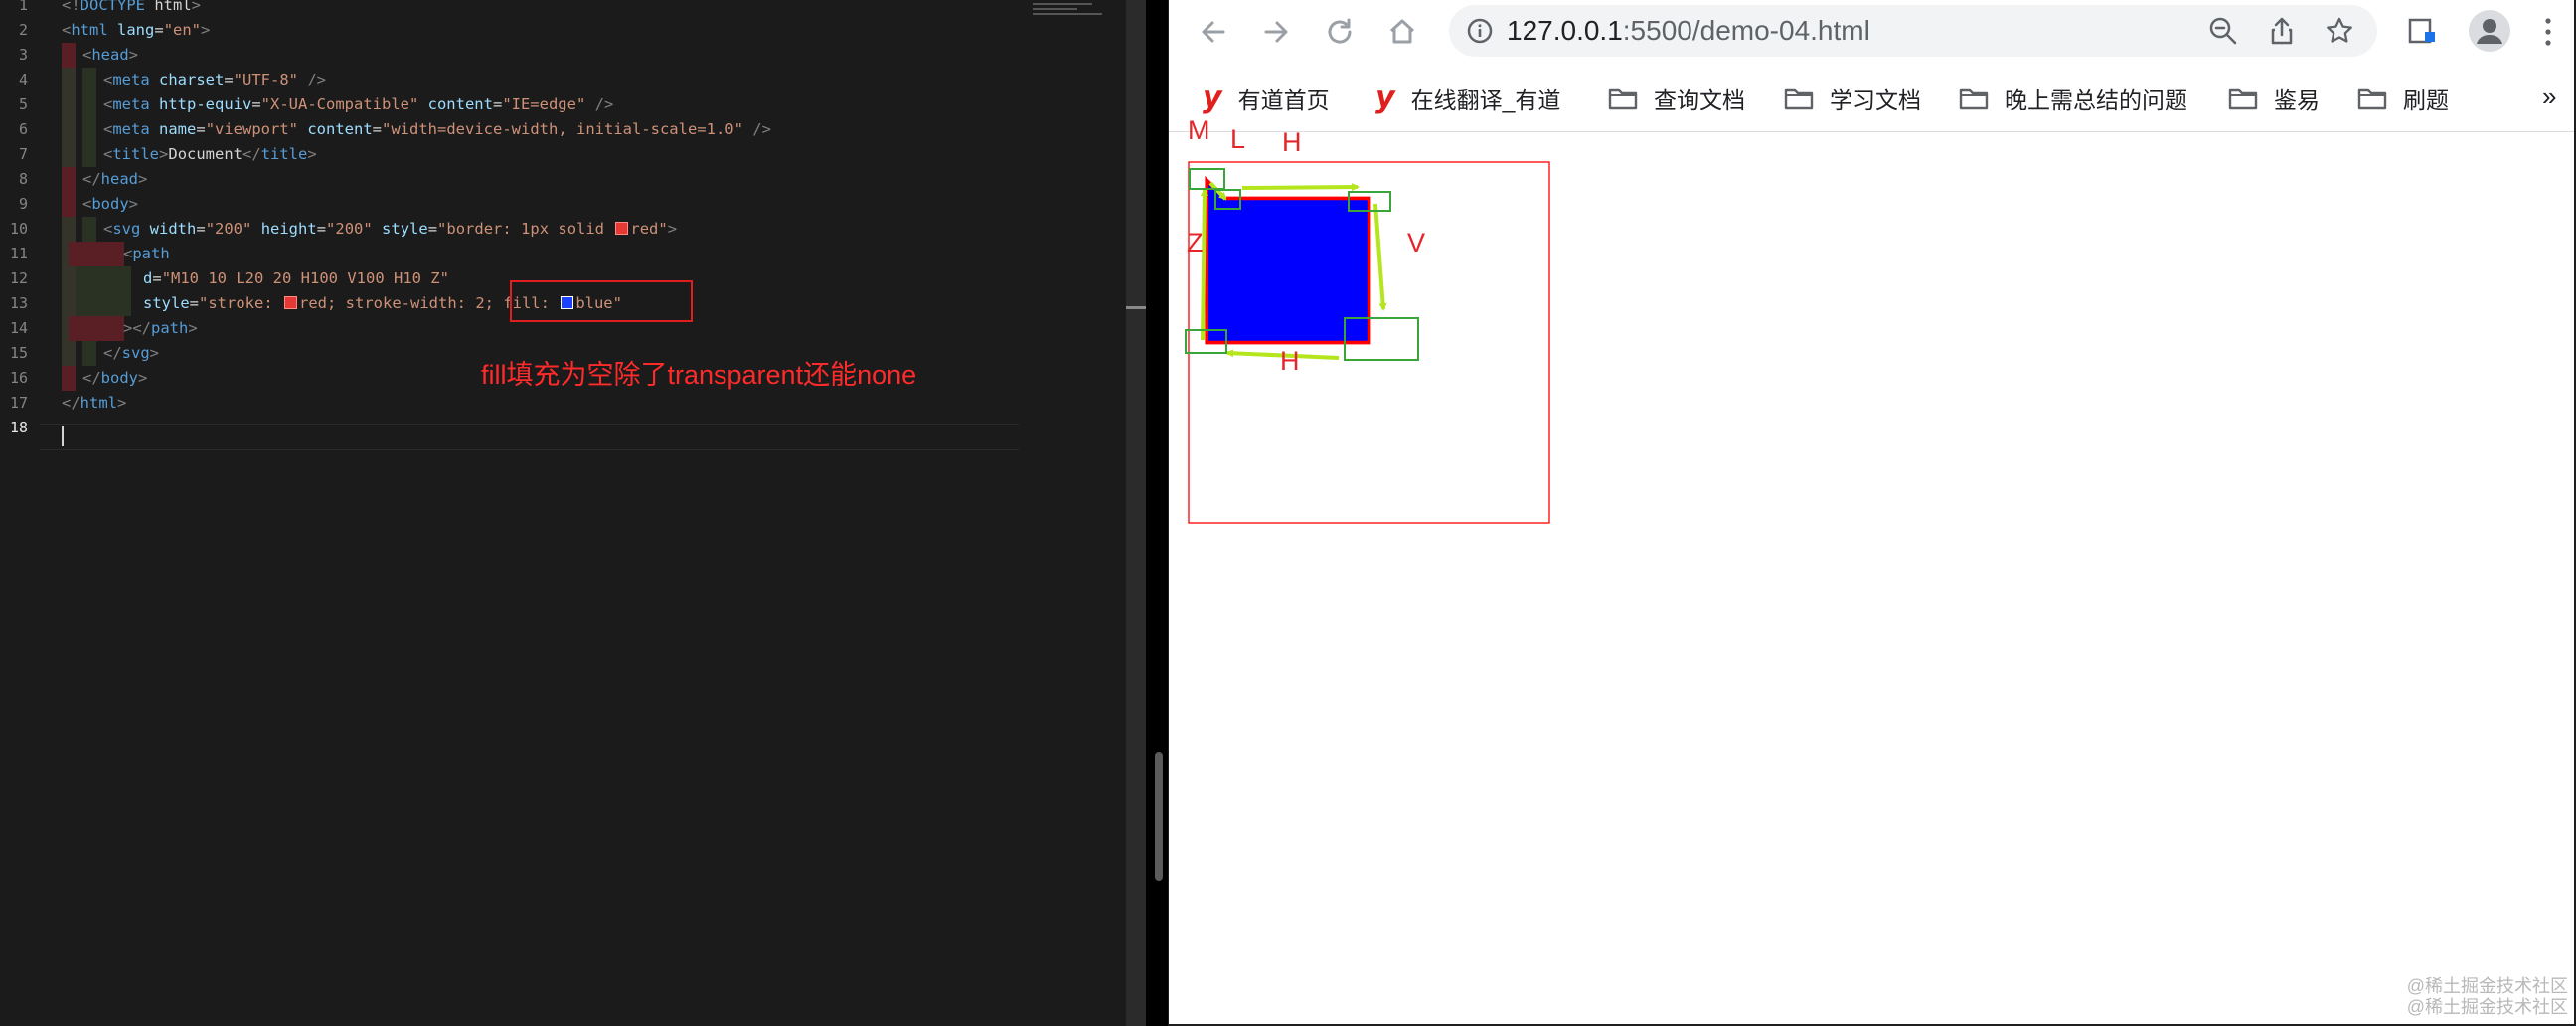 This screenshot has width=2576, height=1026. What do you see at coordinates (1480, 31) in the screenshot?
I see `site-info-icon` at bounding box center [1480, 31].